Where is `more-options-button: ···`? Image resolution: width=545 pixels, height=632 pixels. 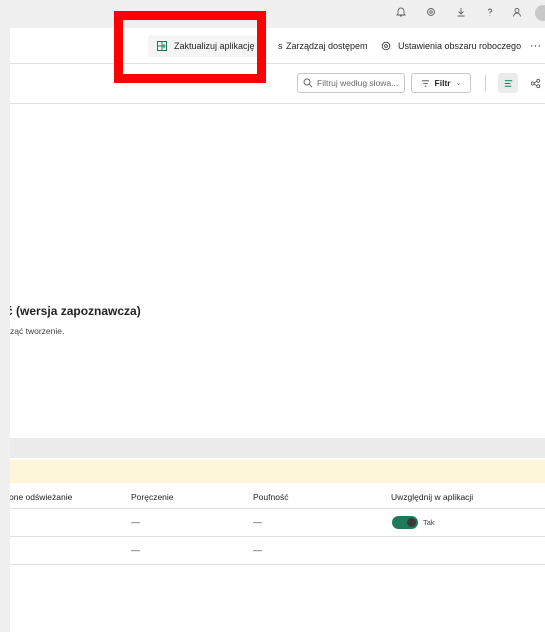 more-options-button: ··· is located at coordinates (535, 46).